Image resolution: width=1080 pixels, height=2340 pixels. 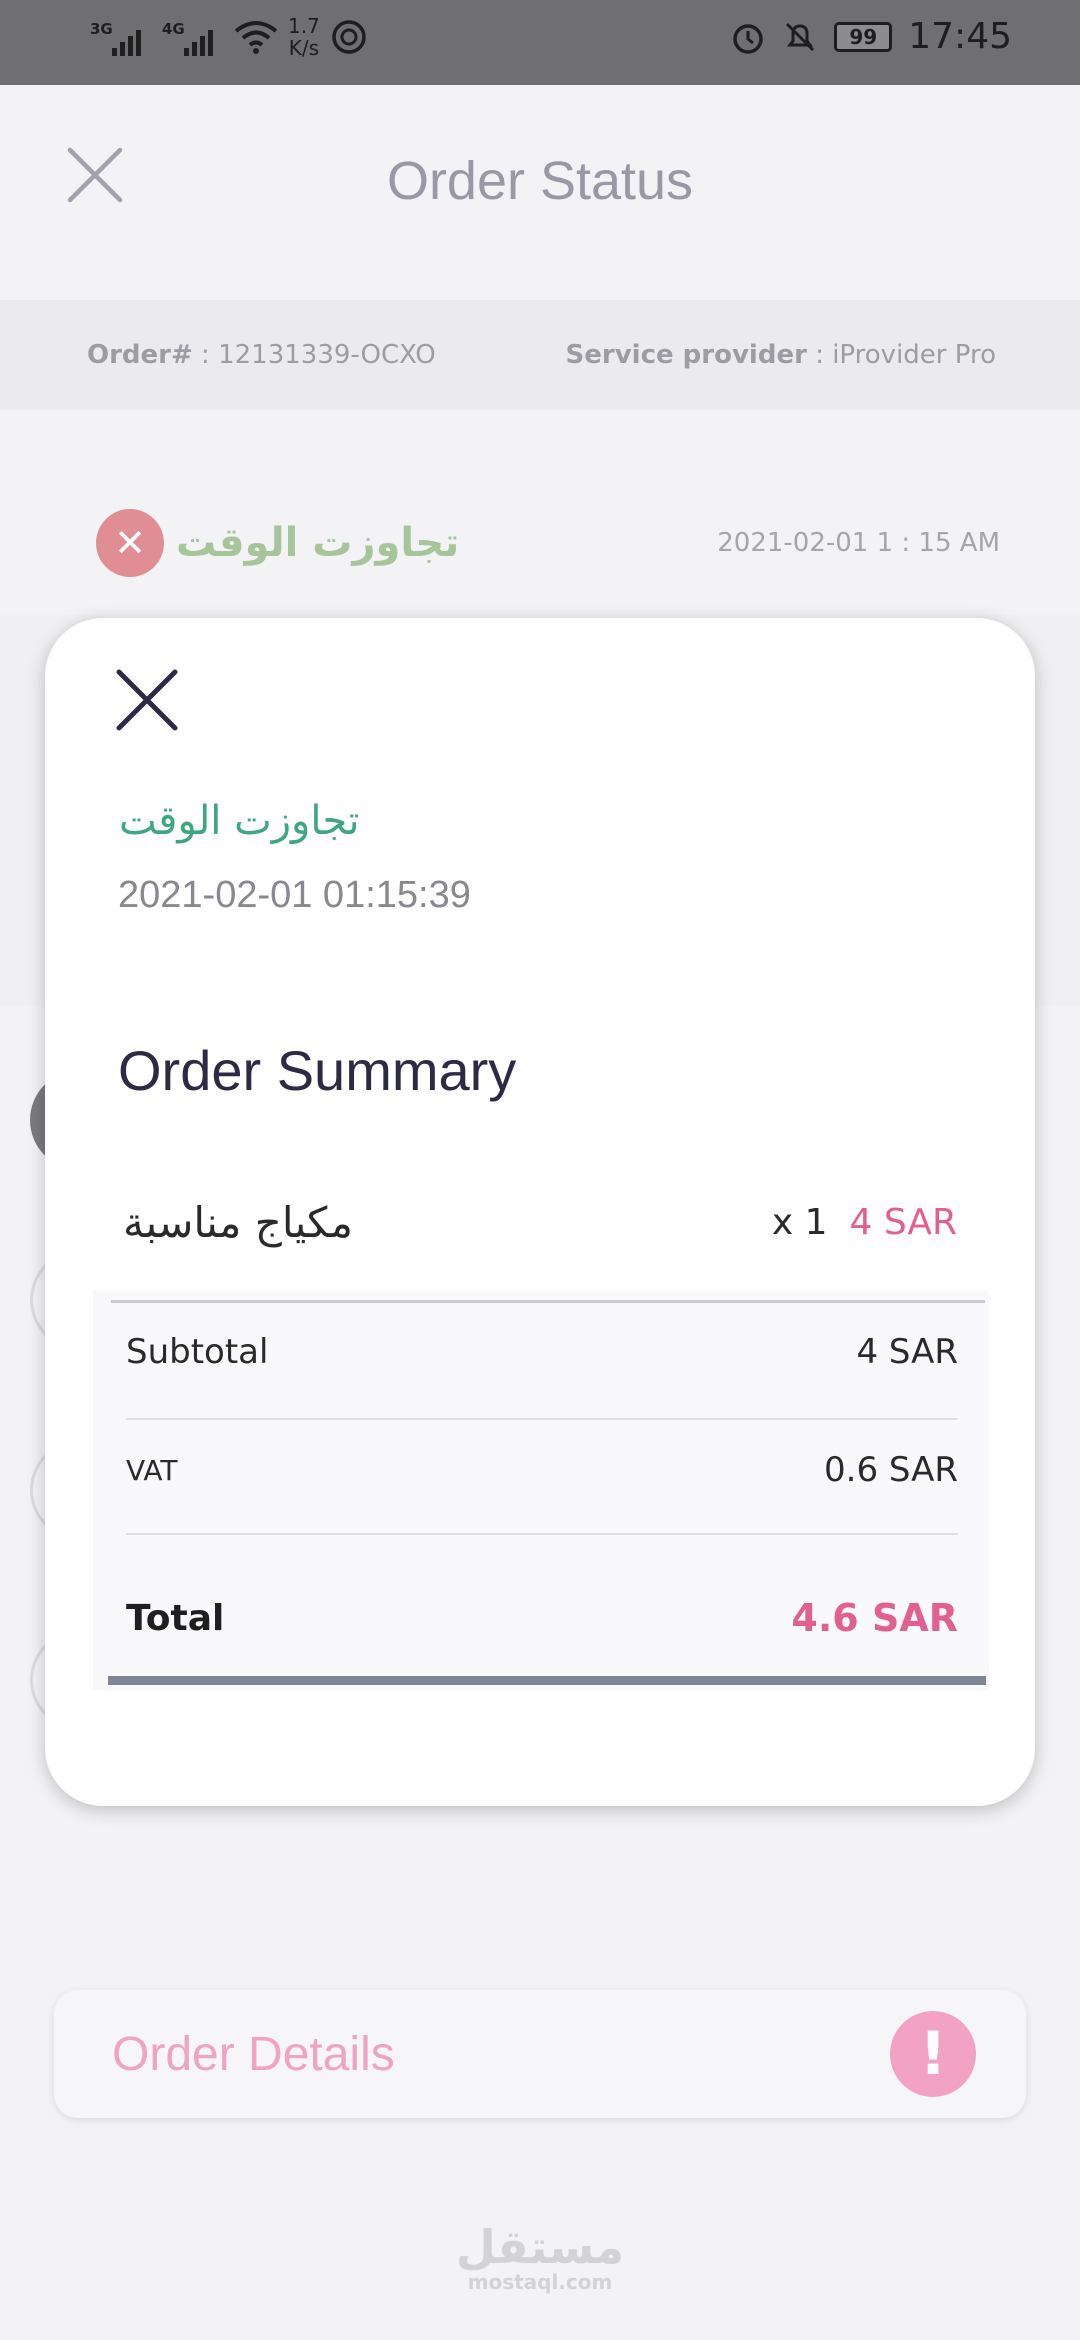 What do you see at coordinates (960, 36) in the screenshot?
I see `clock: 17:45` at bounding box center [960, 36].